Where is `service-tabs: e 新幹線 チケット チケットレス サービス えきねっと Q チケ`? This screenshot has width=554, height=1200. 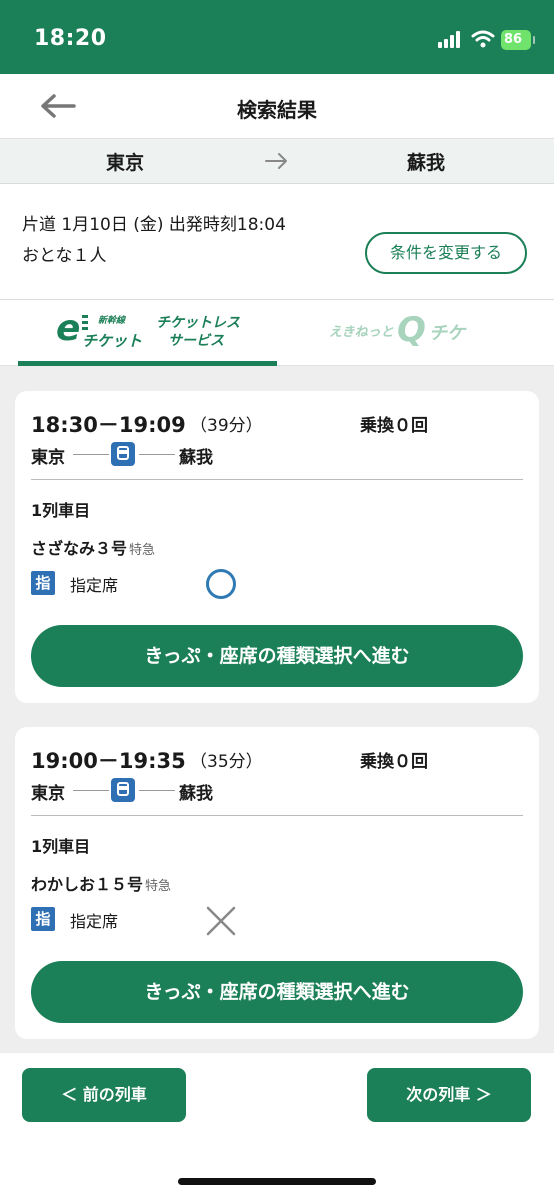 service-tabs: e 新幹線 チケット チケットレス サービス えきねっと Q チケ is located at coordinates (277, 333).